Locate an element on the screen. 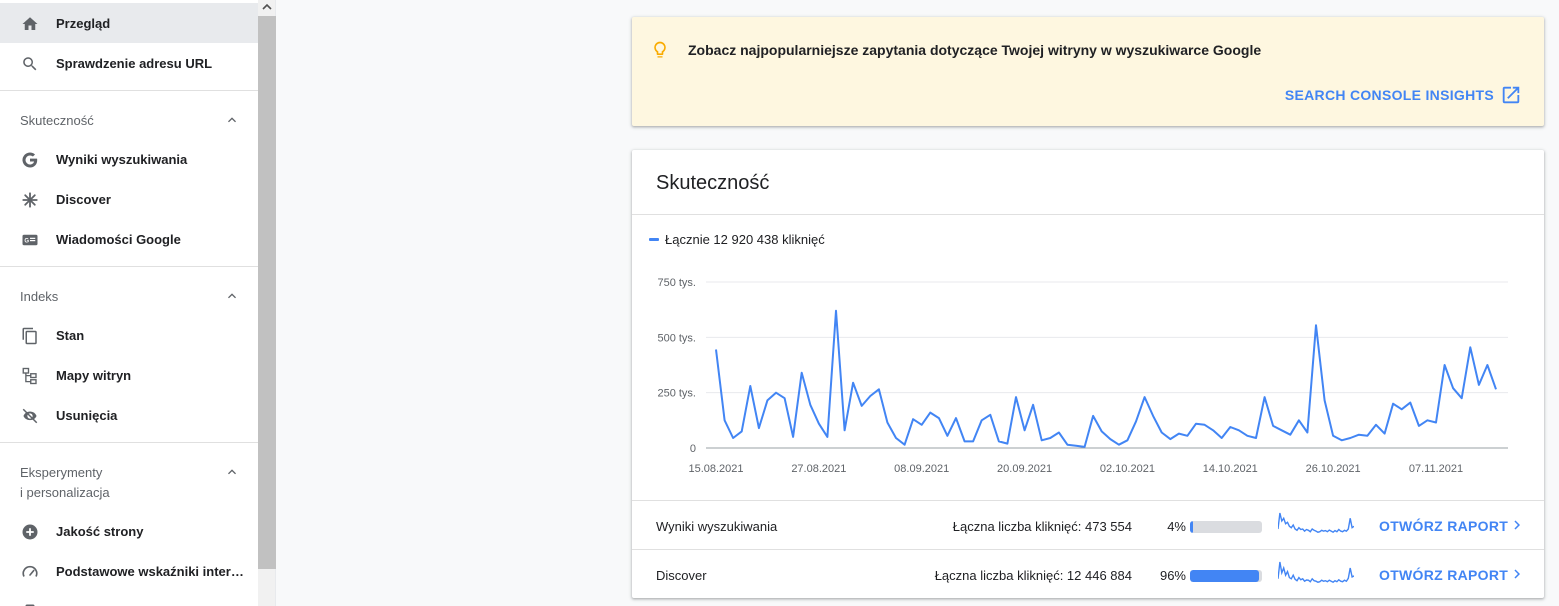 The height and width of the screenshot is (606, 1559). chart-legend: Łącznie 12 920 438 kliknięć is located at coordinates (737, 239).